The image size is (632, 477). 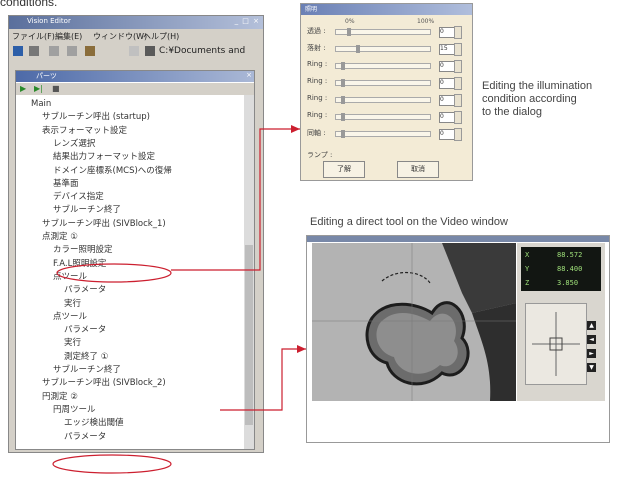 I want to click on arrowhead-video, so click(x=301, y=349).